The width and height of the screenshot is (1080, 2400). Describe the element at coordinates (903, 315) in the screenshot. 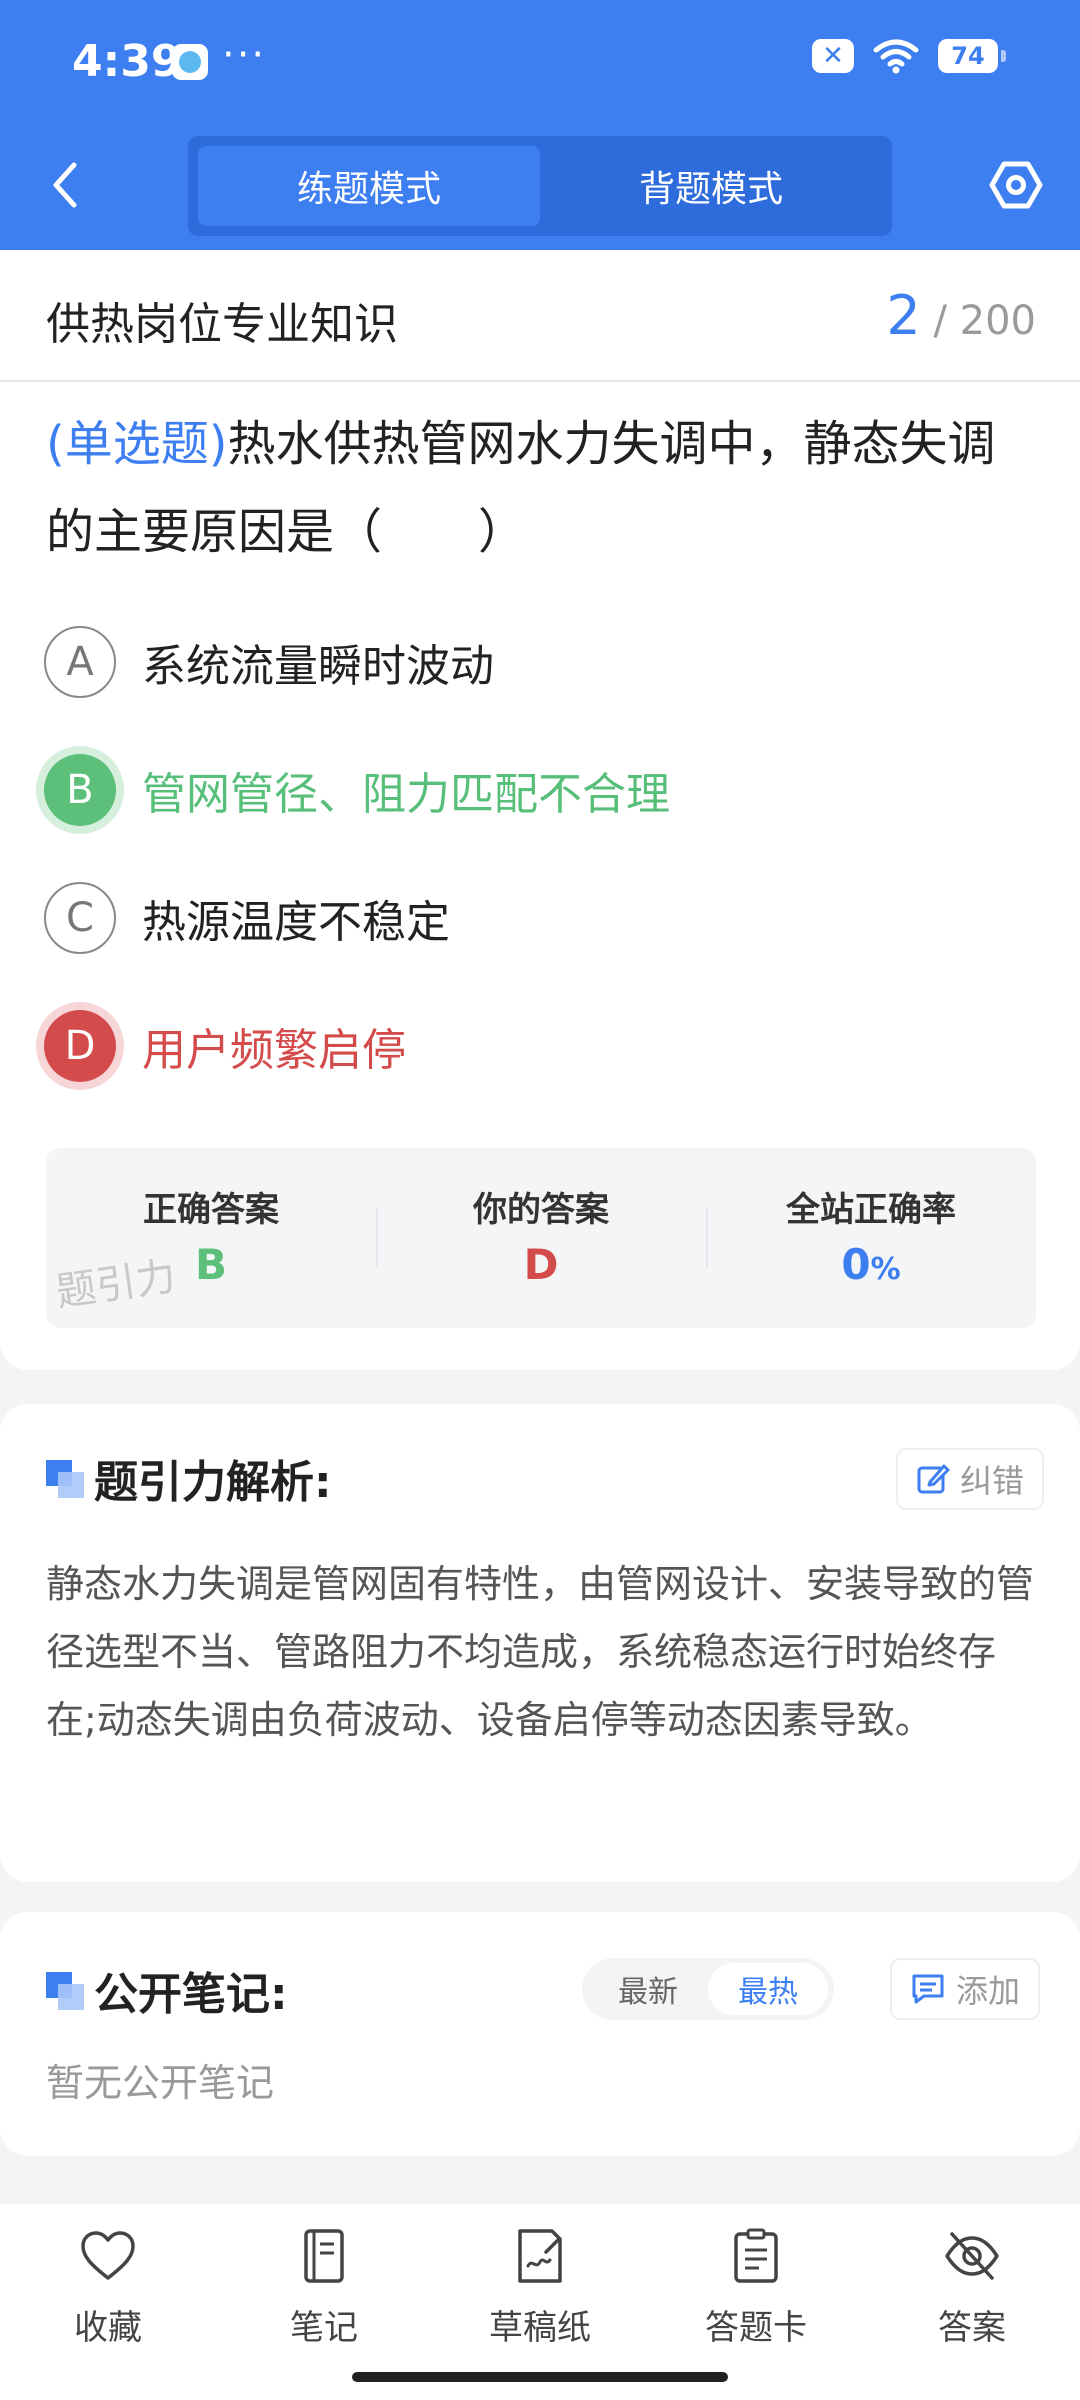

I see `current-question-number: 2` at that location.